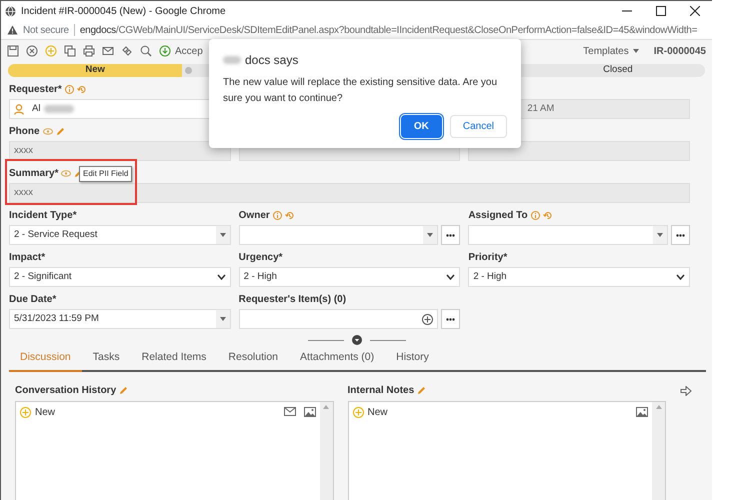 Image resolution: width=731 pixels, height=500 pixels. What do you see at coordinates (35, 90) in the screenshot?
I see `field-label: Requester*` at bounding box center [35, 90].